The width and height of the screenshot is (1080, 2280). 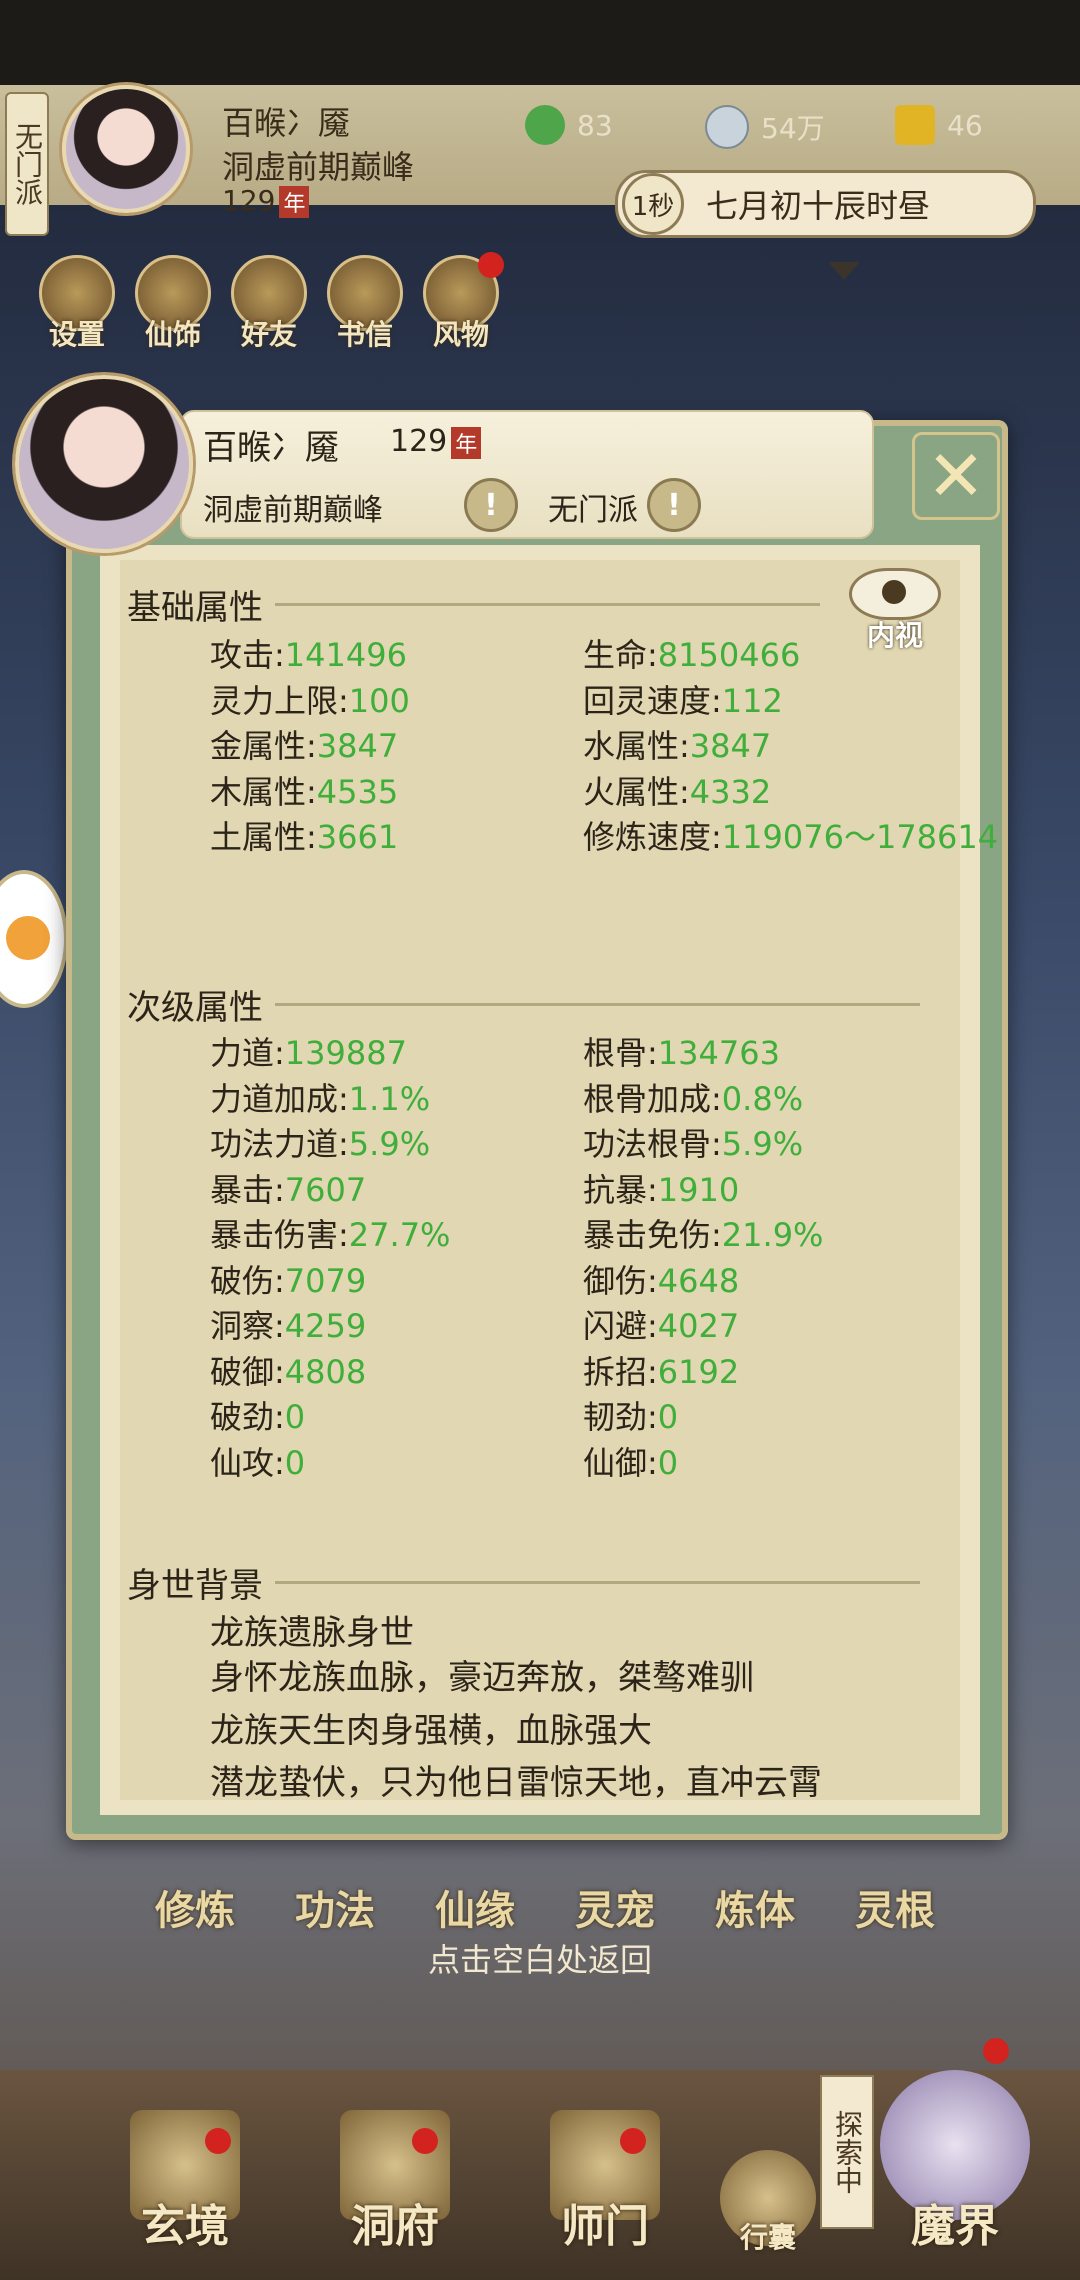 What do you see at coordinates (718, 1053) in the screenshot?
I see `attribute-value: 134763` at bounding box center [718, 1053].